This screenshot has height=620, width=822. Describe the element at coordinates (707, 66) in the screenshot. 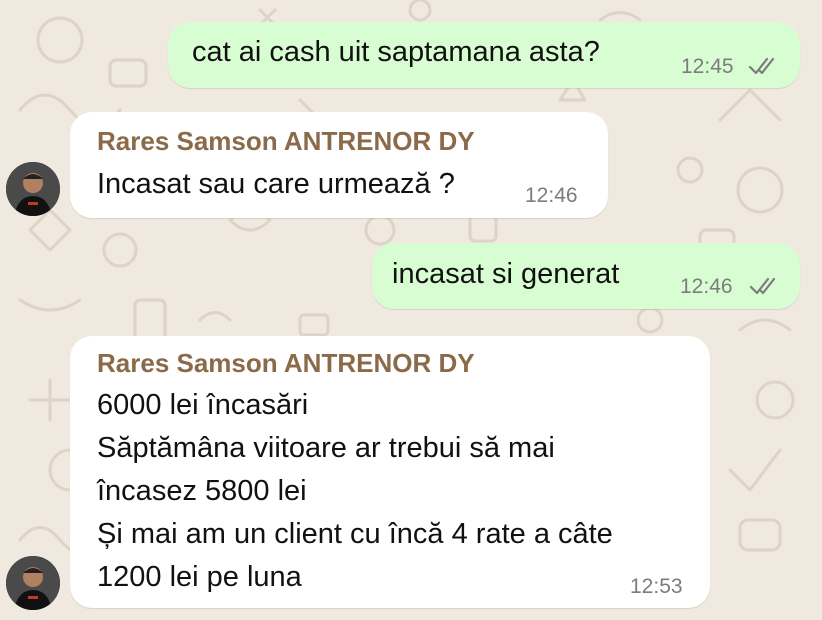

I see `message-time: 12:45` at that location.